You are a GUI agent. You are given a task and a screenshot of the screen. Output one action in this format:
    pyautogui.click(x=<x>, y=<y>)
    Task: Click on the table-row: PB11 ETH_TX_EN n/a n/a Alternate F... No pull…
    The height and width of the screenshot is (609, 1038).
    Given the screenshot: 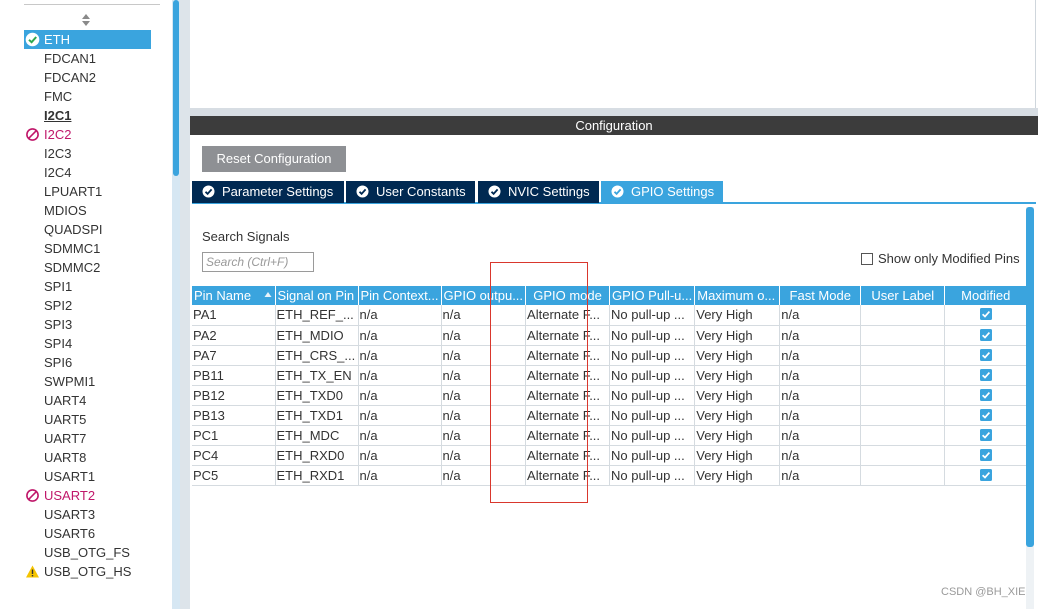 What is the action you would take?
    pyautogui.click(x=610, y=375)
    